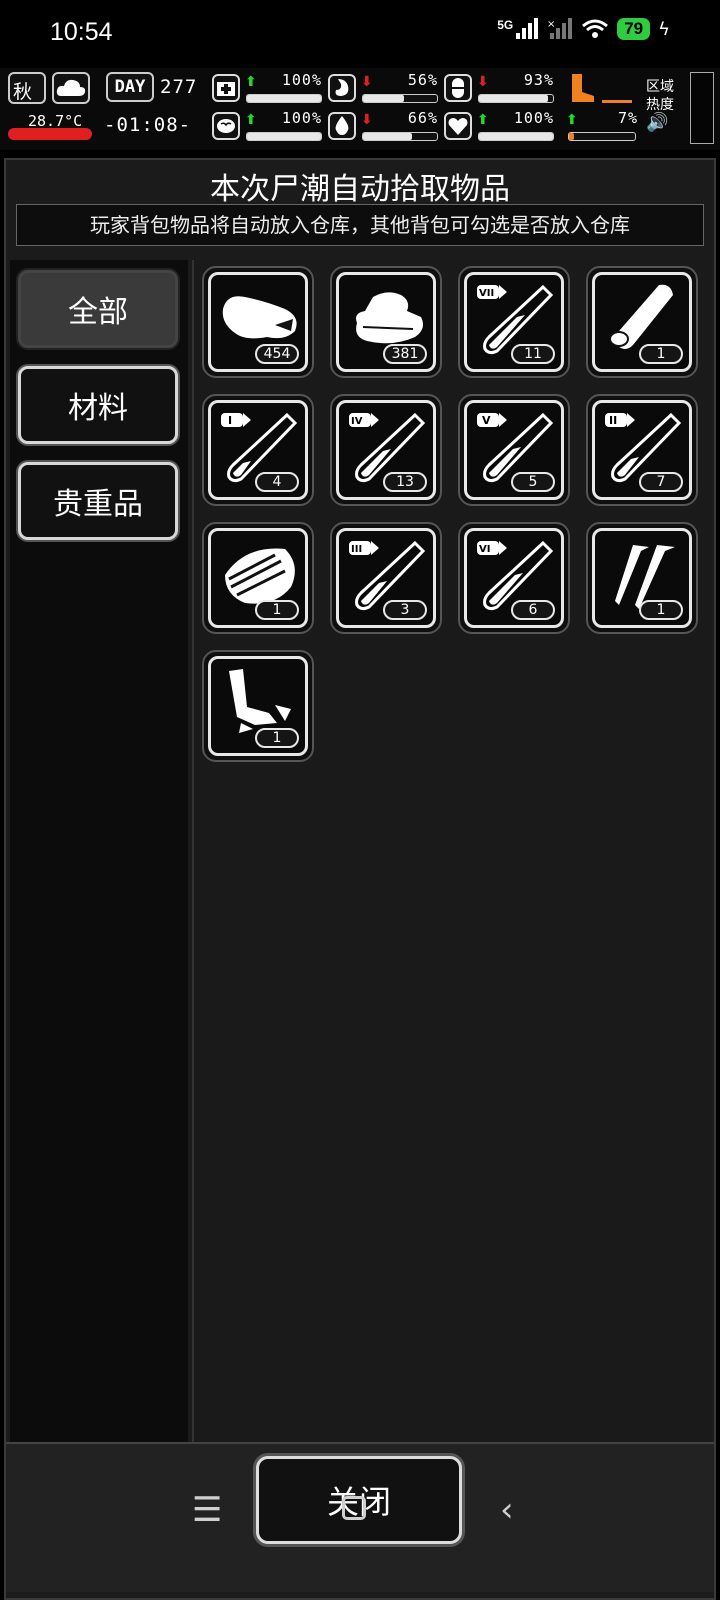  What do you see at coordinates (505, 25) in the screenshot?
I see `network-label: 5G` at bounding box center [505, 25].